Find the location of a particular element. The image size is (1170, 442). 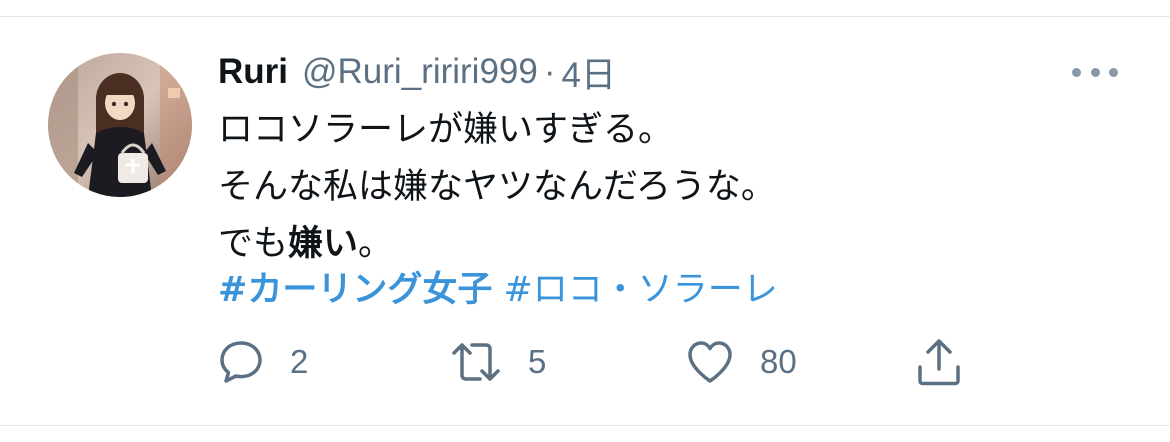

bottom-divider is located at coordinates (585, 425).